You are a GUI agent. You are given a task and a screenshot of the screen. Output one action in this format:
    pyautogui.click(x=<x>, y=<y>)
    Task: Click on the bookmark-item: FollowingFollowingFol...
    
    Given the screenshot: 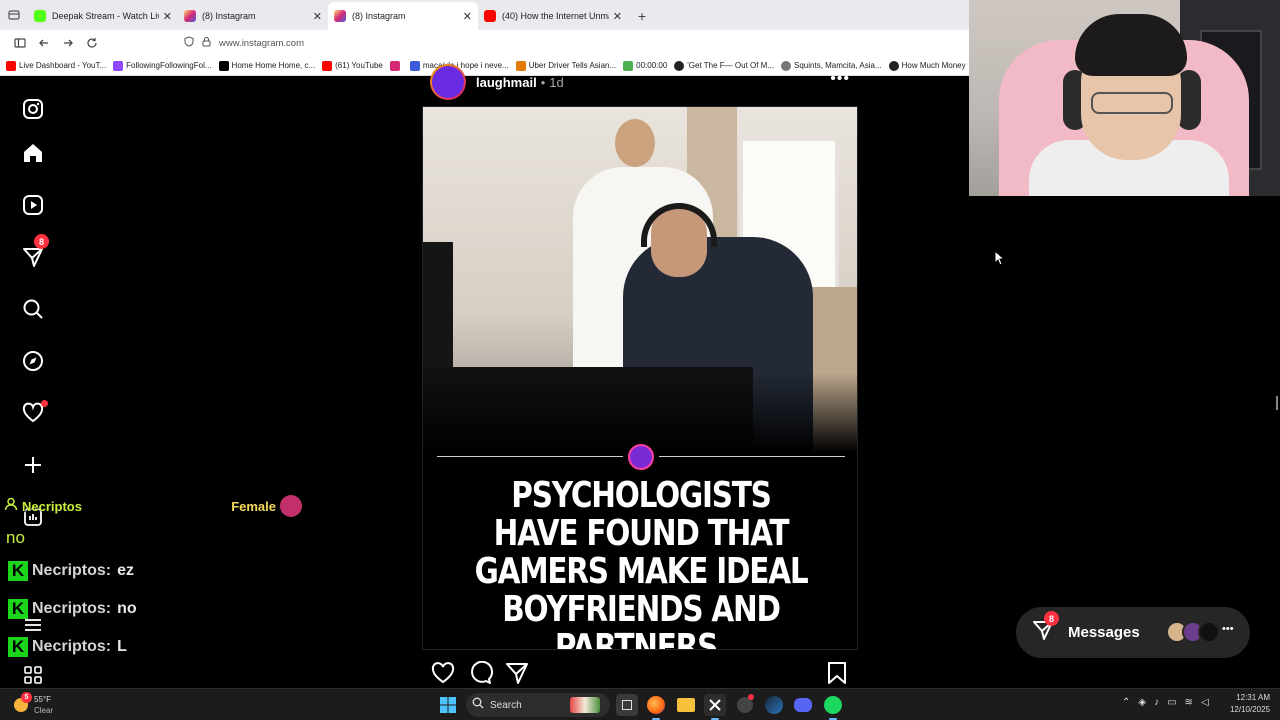 What is the action you would take?
    pyautogui.click(x=162, y=65)
    